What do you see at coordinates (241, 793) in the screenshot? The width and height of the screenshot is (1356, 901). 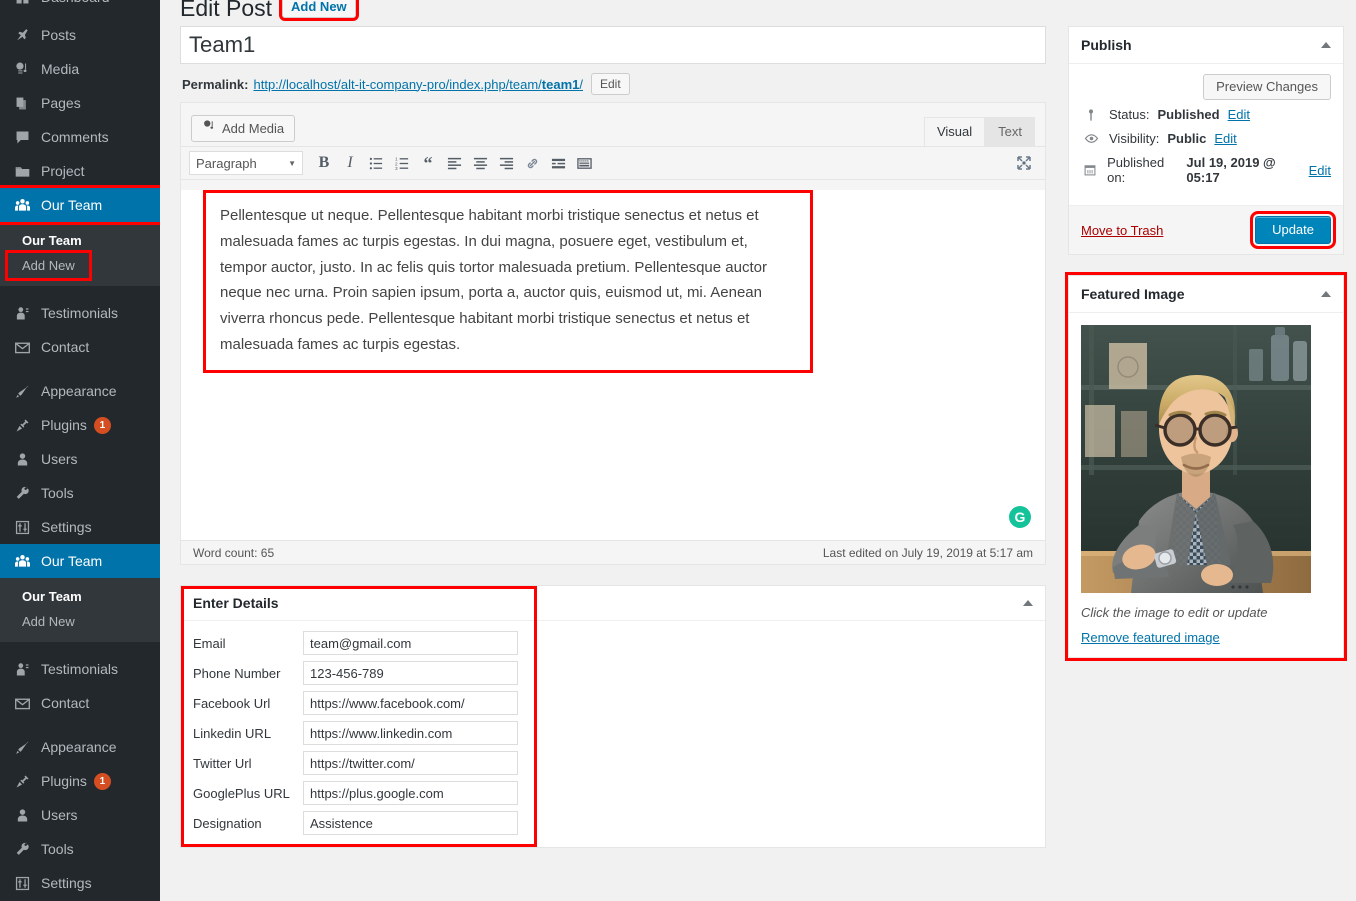 I see `googleplus-url-label: GooglePlus URL` at bounding box center [241, 793].